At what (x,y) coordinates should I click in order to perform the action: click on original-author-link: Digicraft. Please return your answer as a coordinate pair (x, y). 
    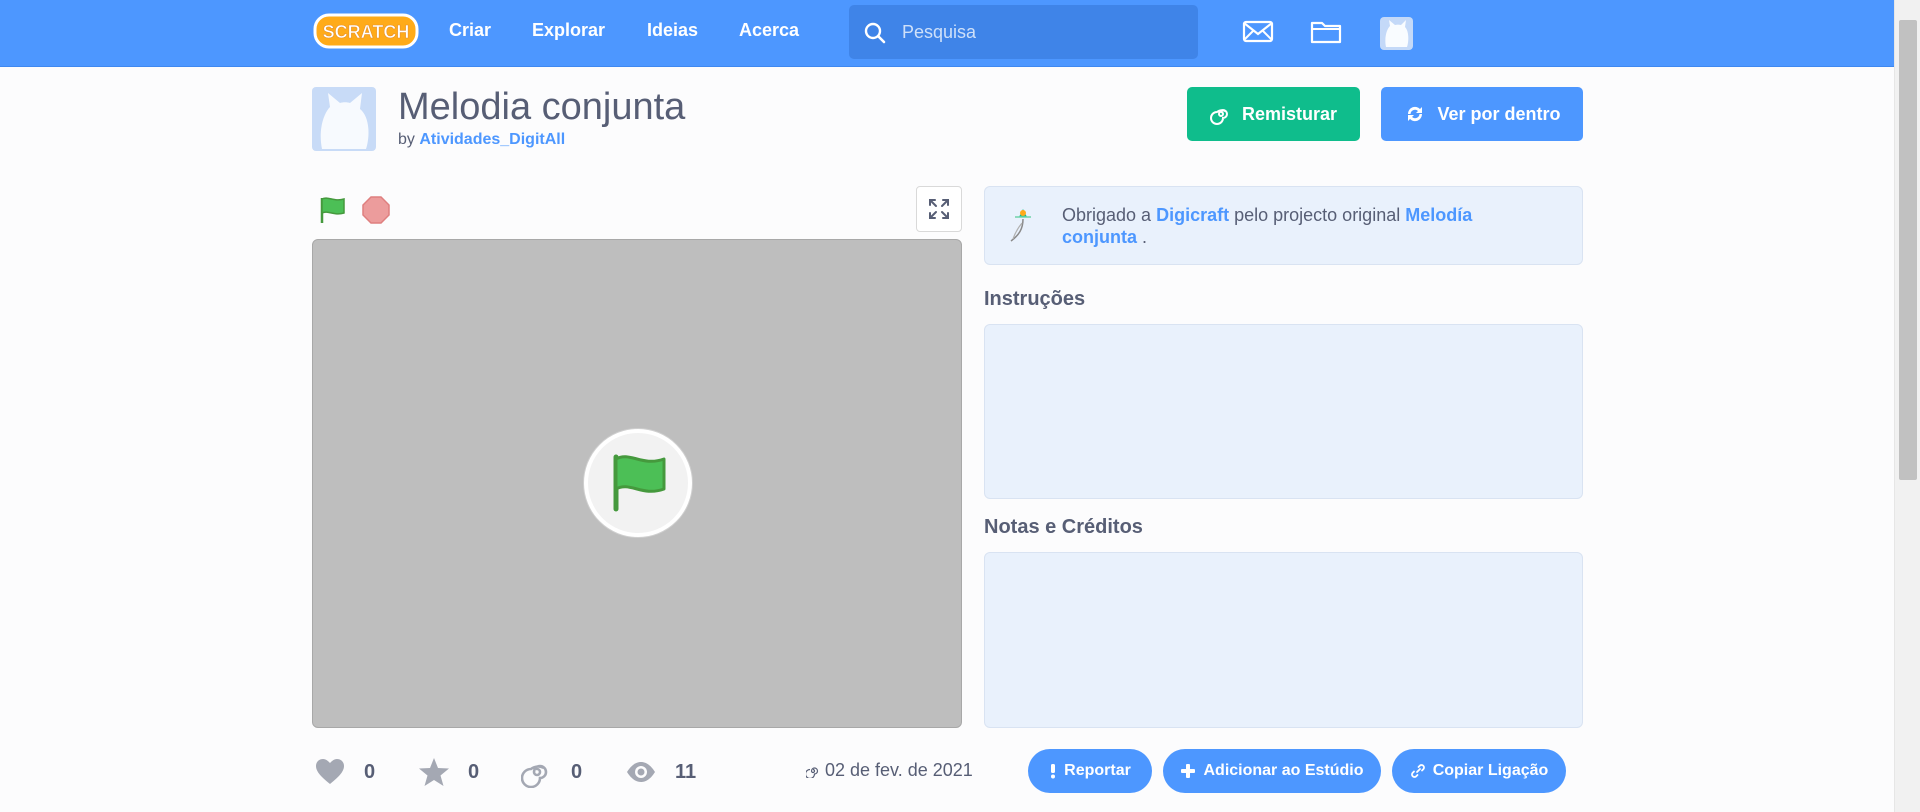
    Looking at the image, I should click on (1192, 215).